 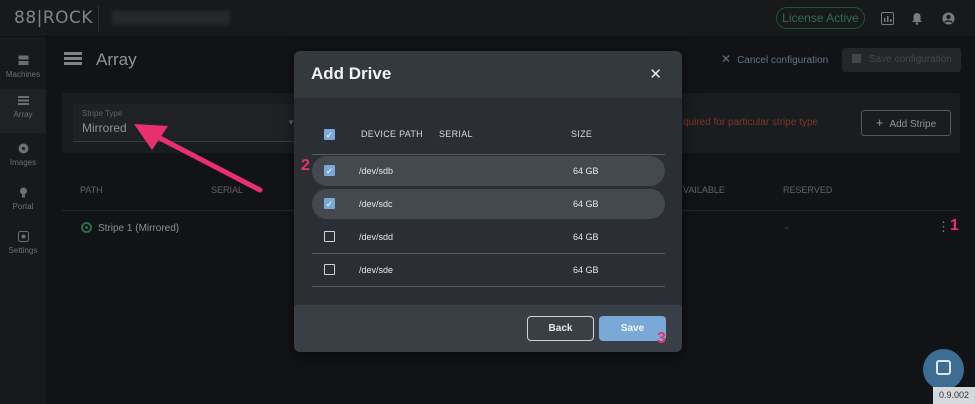 What do you see at coordinates (954, 225) in the screenshot?
I see `step-marker-1: 1` at bounding box center [954, 225].